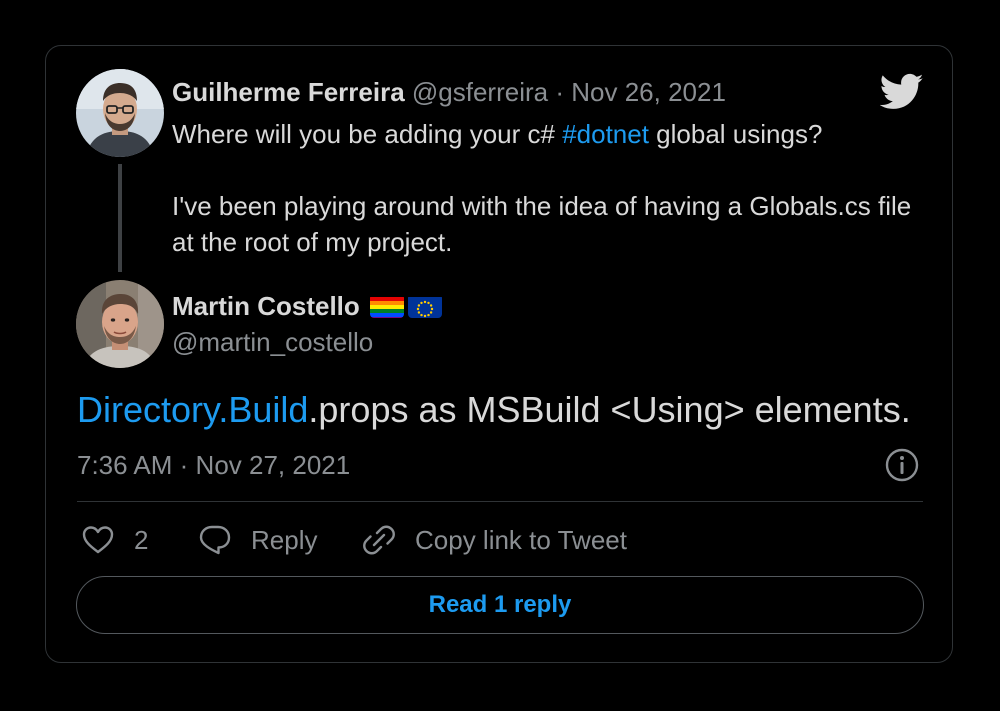 The height and width of the screenshot is (711, 1000). I want to click on rainbow-flag-icon, so click(386, 306).